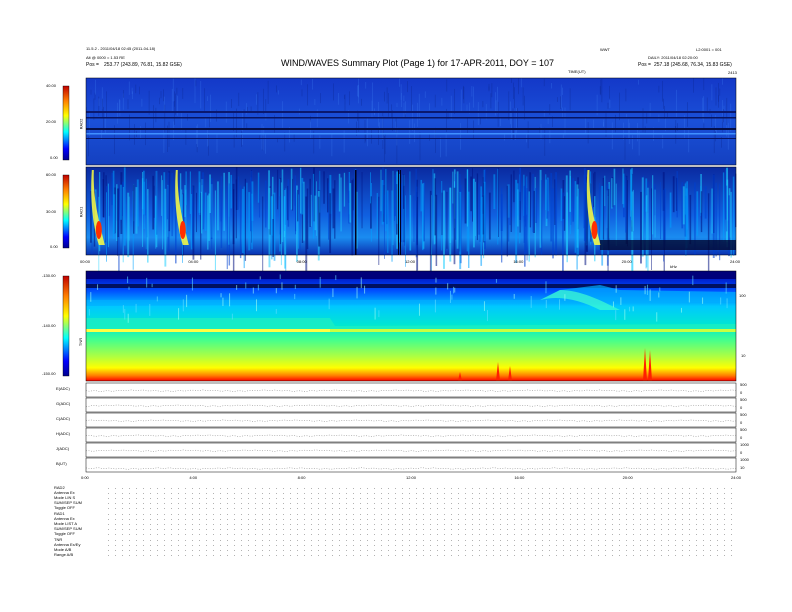 The image size is (792, 612). I want to click on rad2-panel, so click(411, 121).